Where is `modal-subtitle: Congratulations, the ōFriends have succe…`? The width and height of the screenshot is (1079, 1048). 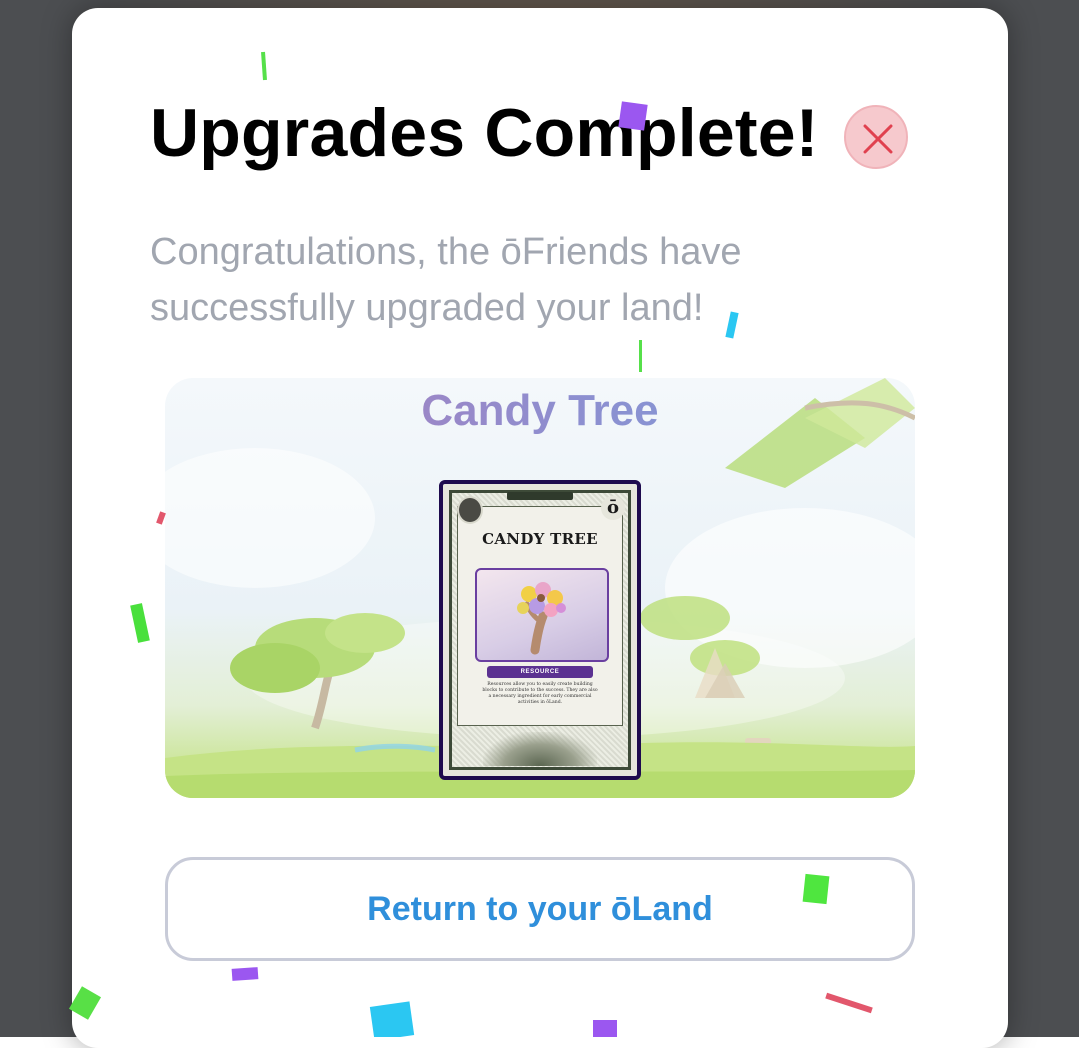 modal-subtitle: Congratulations, the ōFriends have succe… is located at coordinates (446, 280).